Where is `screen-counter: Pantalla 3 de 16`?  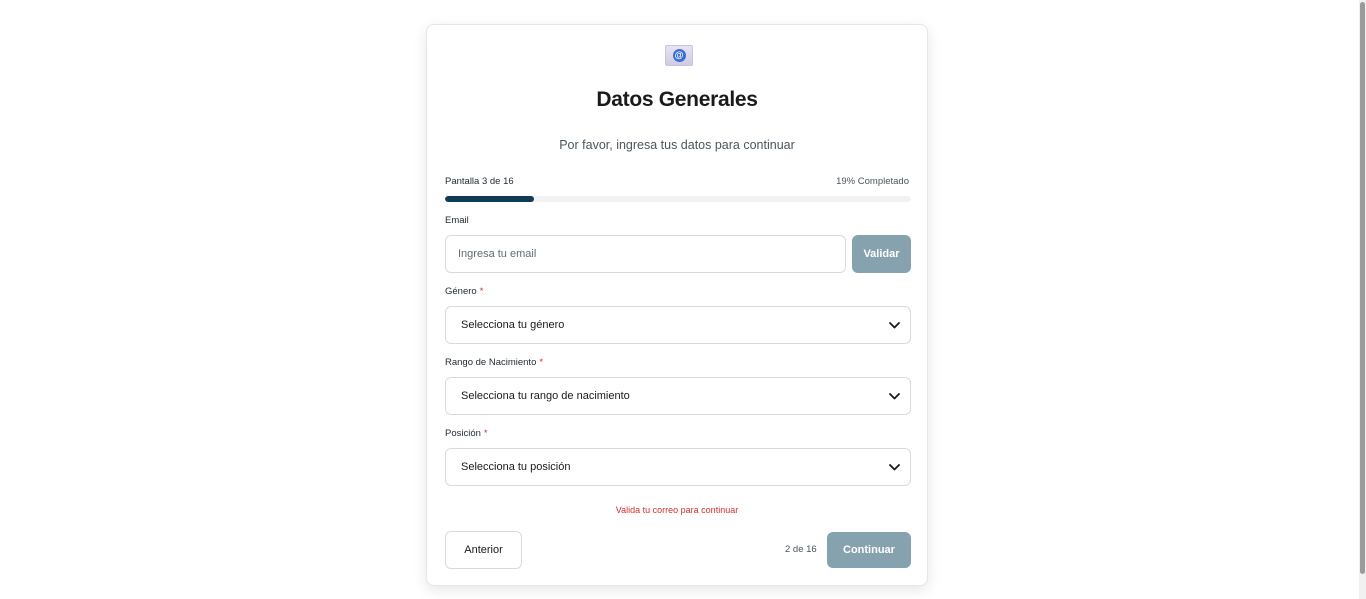 screen-counter: Pantalla 3 de 16 is located at coordinates (479, 181).